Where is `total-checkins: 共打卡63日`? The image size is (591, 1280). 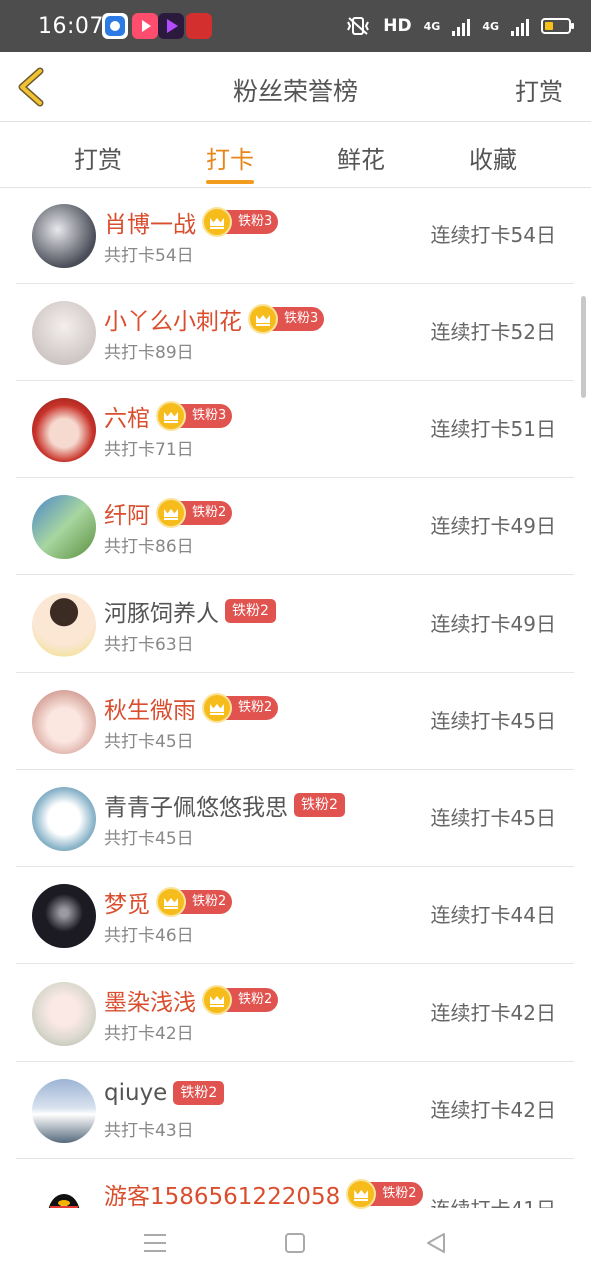
total-checkins: 共打卡63日 is located at coordinates (149, 645).